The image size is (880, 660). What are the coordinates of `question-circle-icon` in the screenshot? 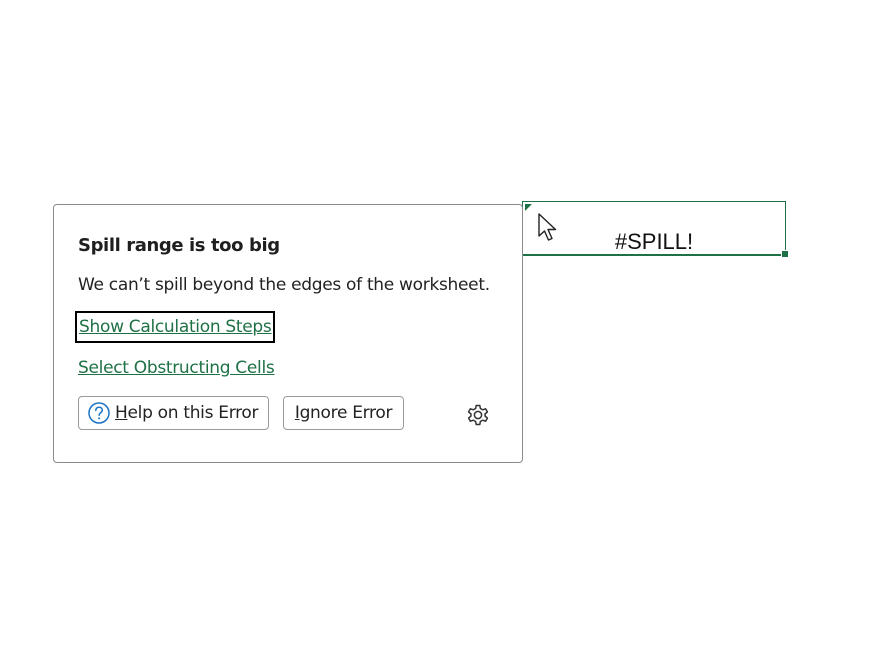 It's located at (99, 413).